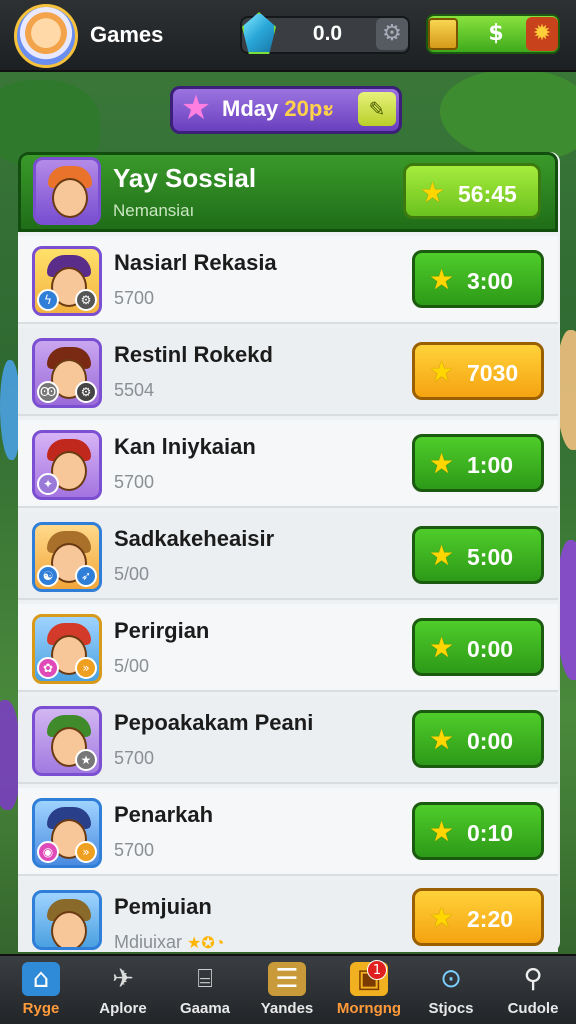  I want to click on gem-value: 0.0, so click(327, 33).